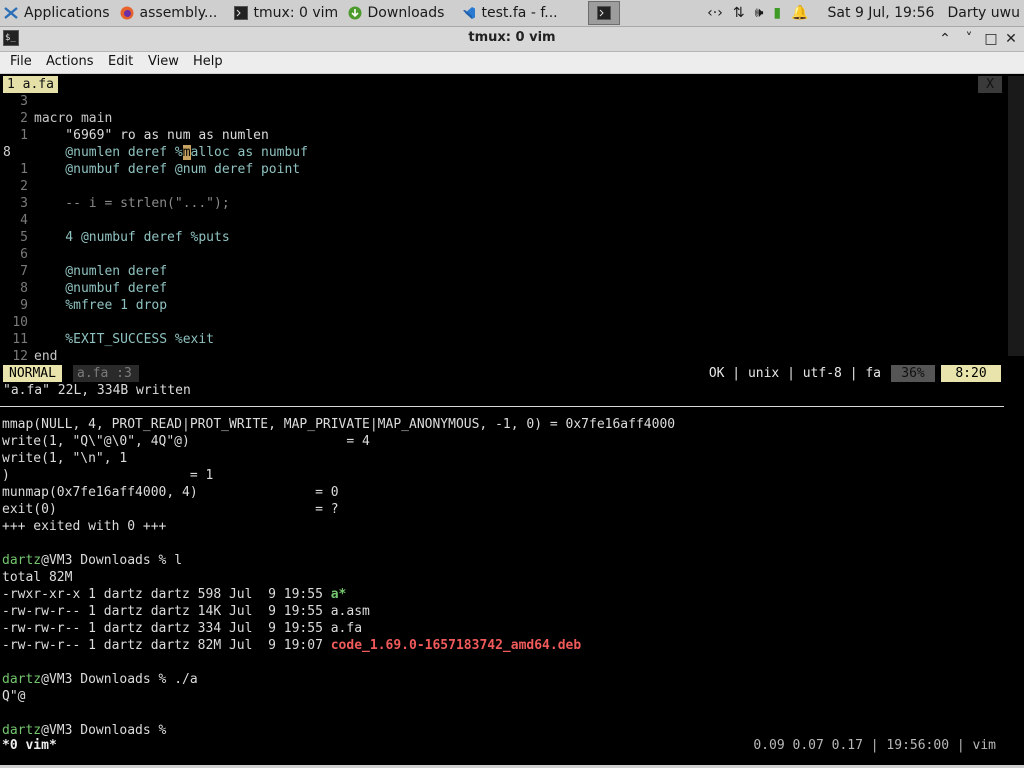 The image size is (1024, 768). What do you see at coordinates (186, 679) in the screenshot?
I see `prompt-command: ./a` at bounding box center [186, 679].